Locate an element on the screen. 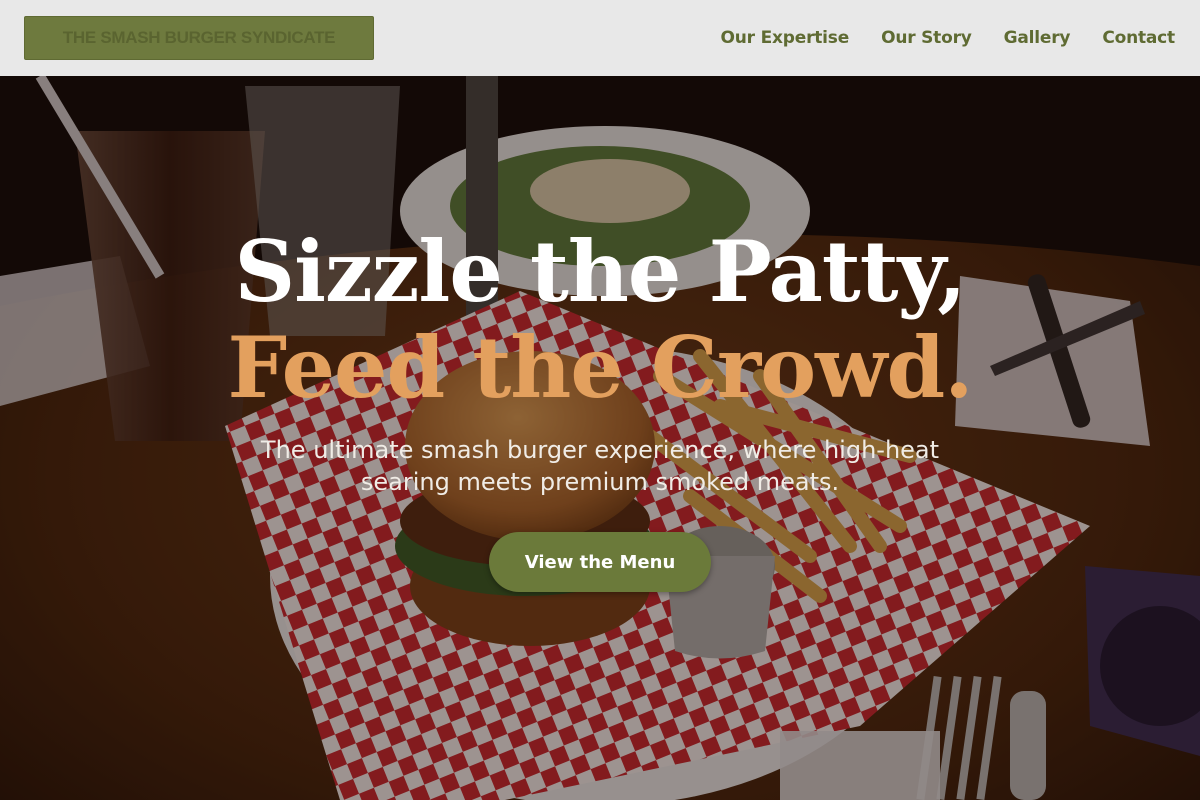 Image resolution: width=1200 pixels, height=800 pixels. nav-link-gallery: Gallery is located at coordinates (1037, 38).